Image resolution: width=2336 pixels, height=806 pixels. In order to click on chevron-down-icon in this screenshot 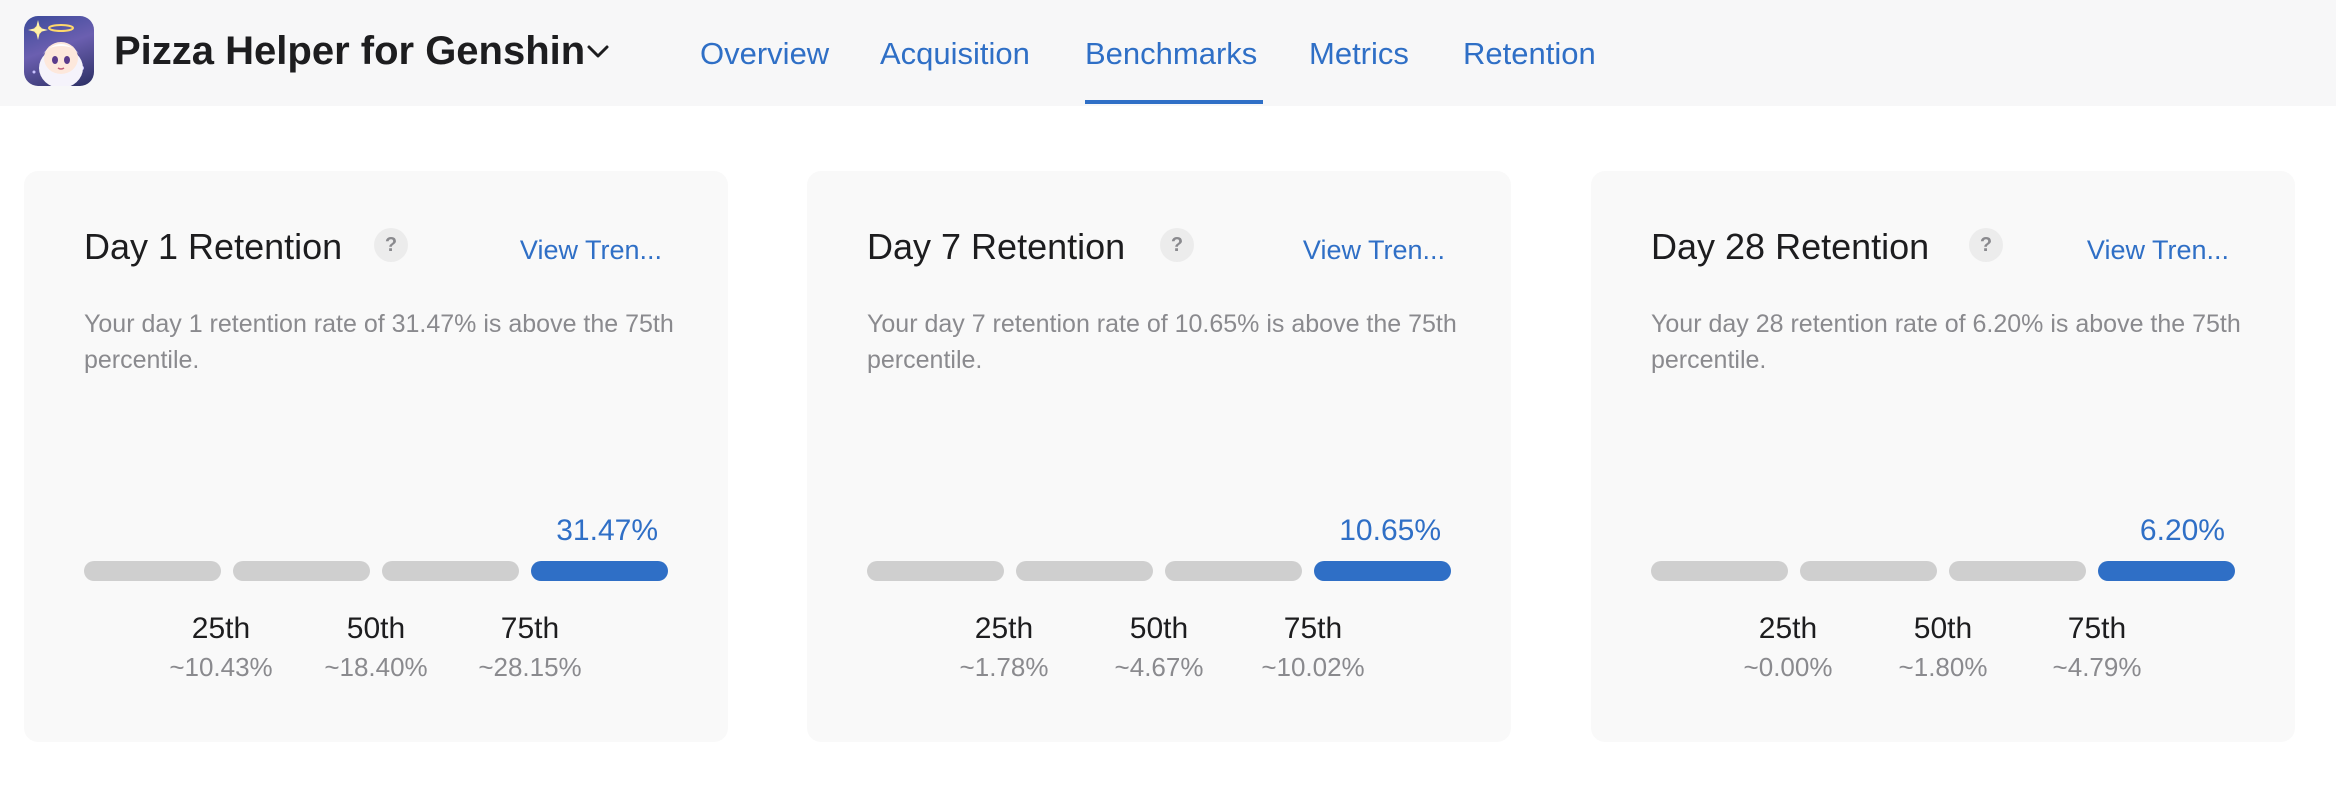, I will do `click(598, 52)`.